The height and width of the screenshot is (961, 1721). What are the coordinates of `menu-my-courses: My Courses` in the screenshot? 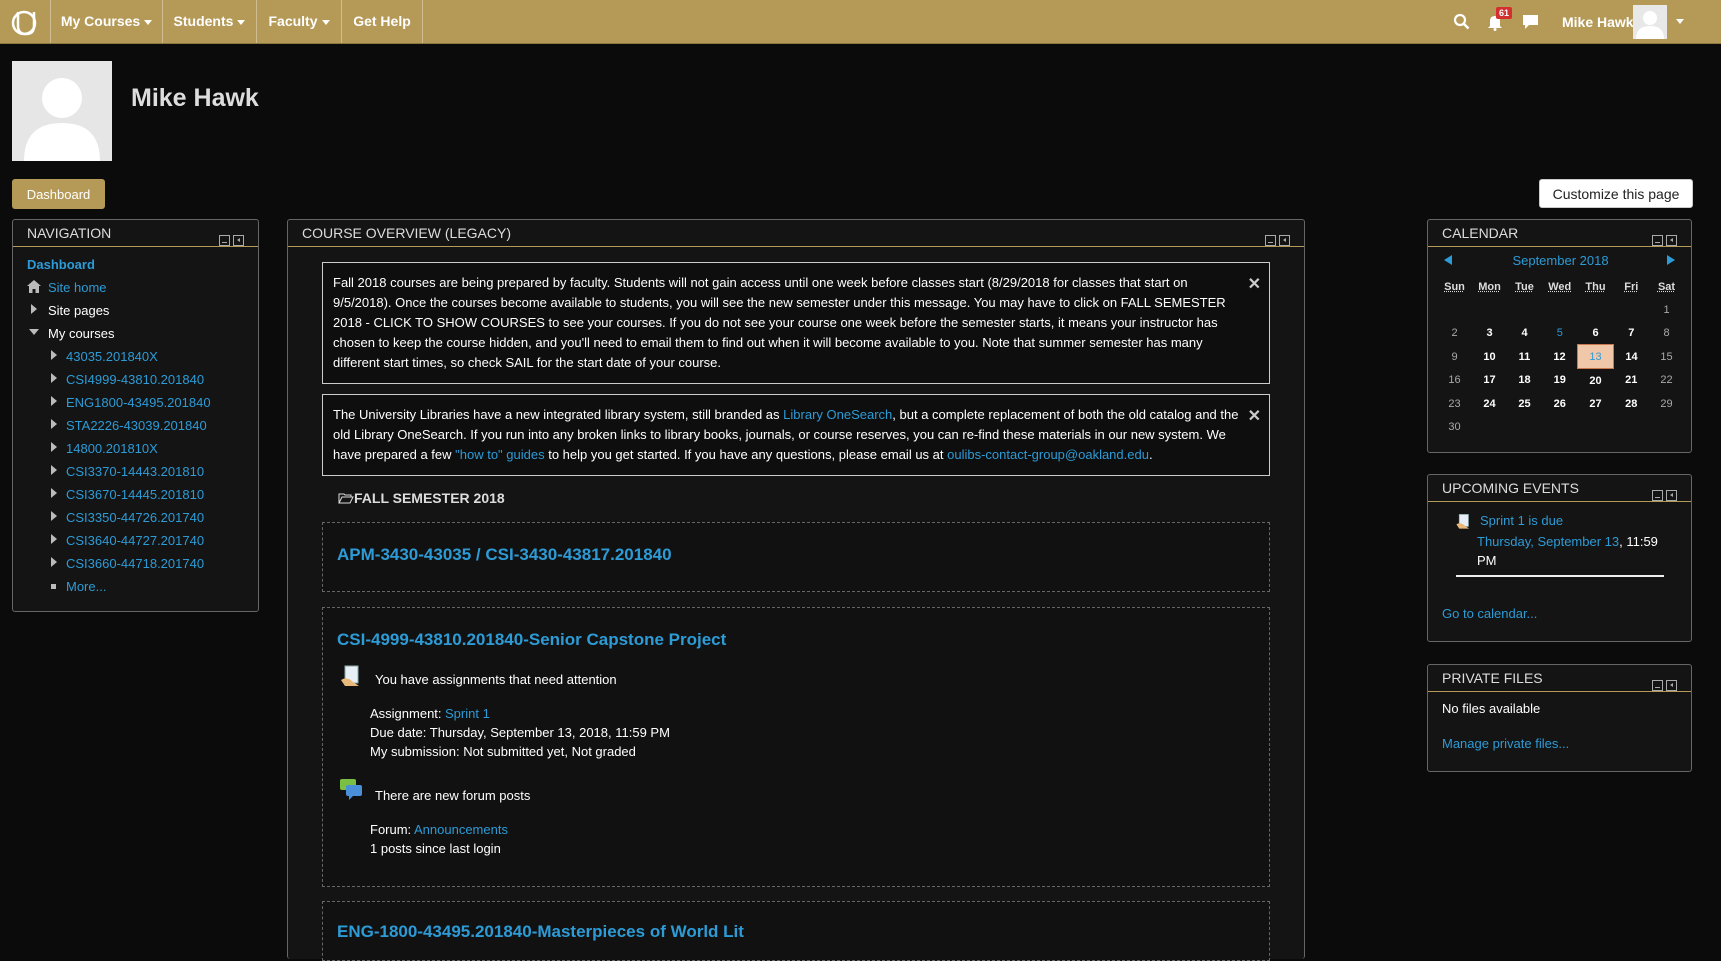 It's located at (106, 21).